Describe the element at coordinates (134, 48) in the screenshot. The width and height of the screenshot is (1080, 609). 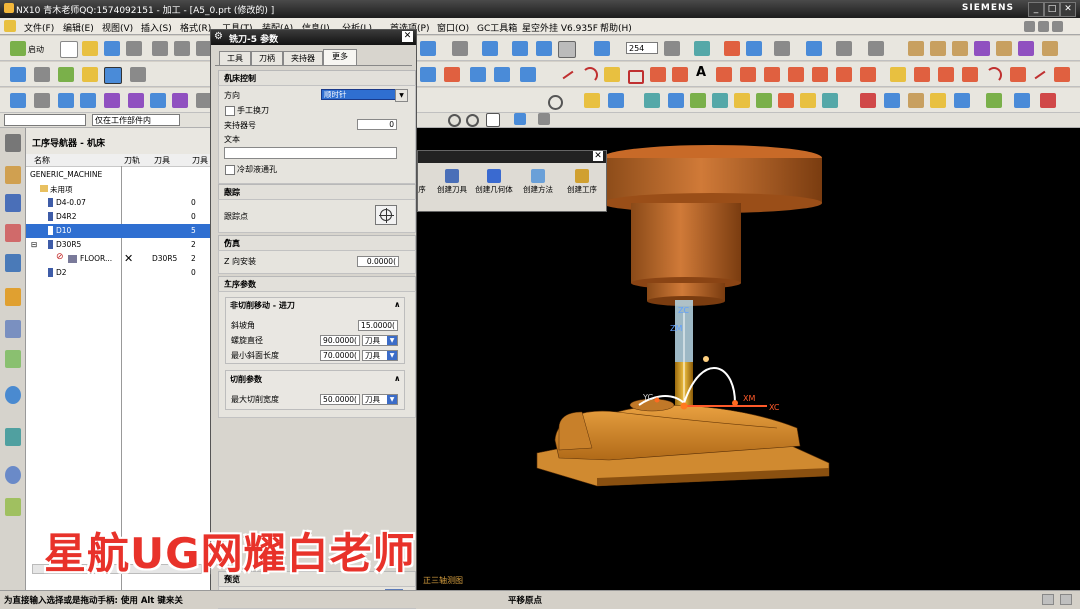
I see `print-icon` at that location.